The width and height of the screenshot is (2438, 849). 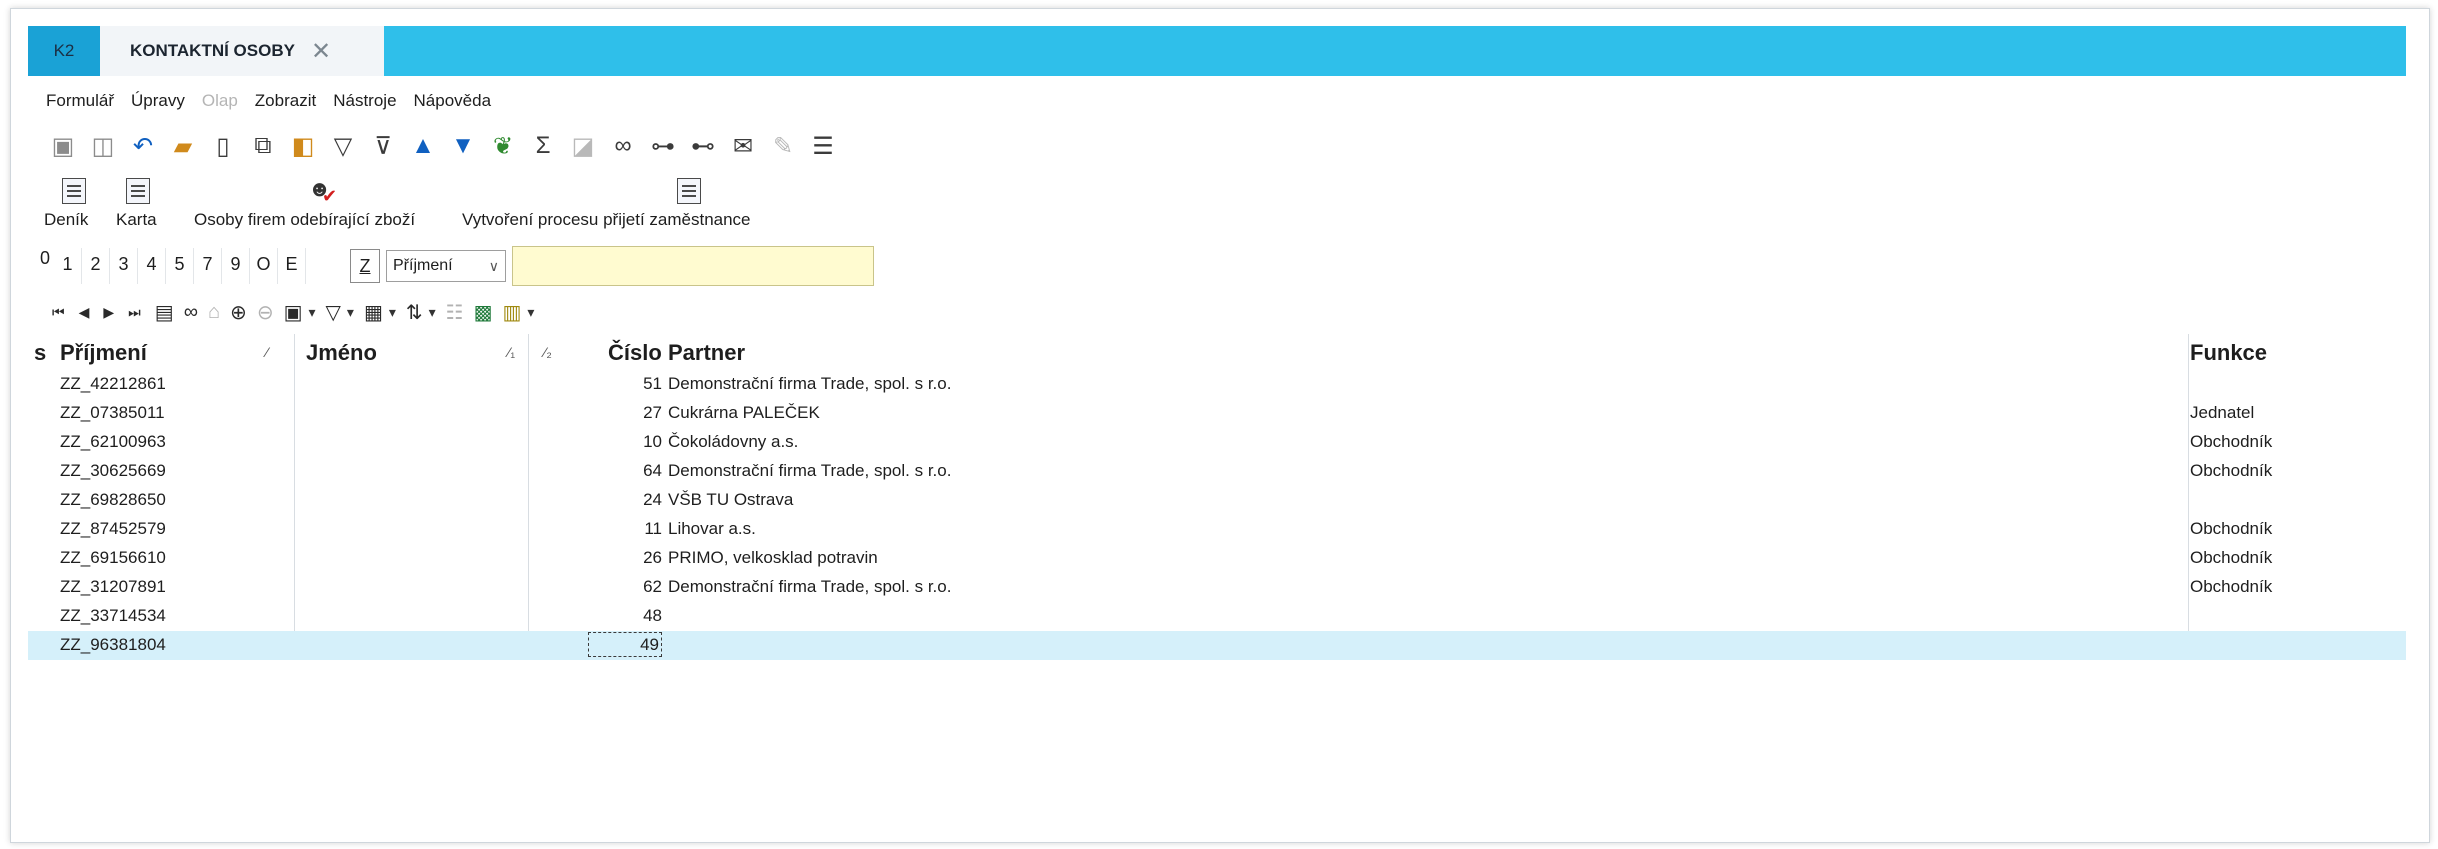 What do you see at coordinates (113, 645) in the screenshot?
I see `cell-prijmeni: ZZ_96381804` at bounding box center [113, 645].